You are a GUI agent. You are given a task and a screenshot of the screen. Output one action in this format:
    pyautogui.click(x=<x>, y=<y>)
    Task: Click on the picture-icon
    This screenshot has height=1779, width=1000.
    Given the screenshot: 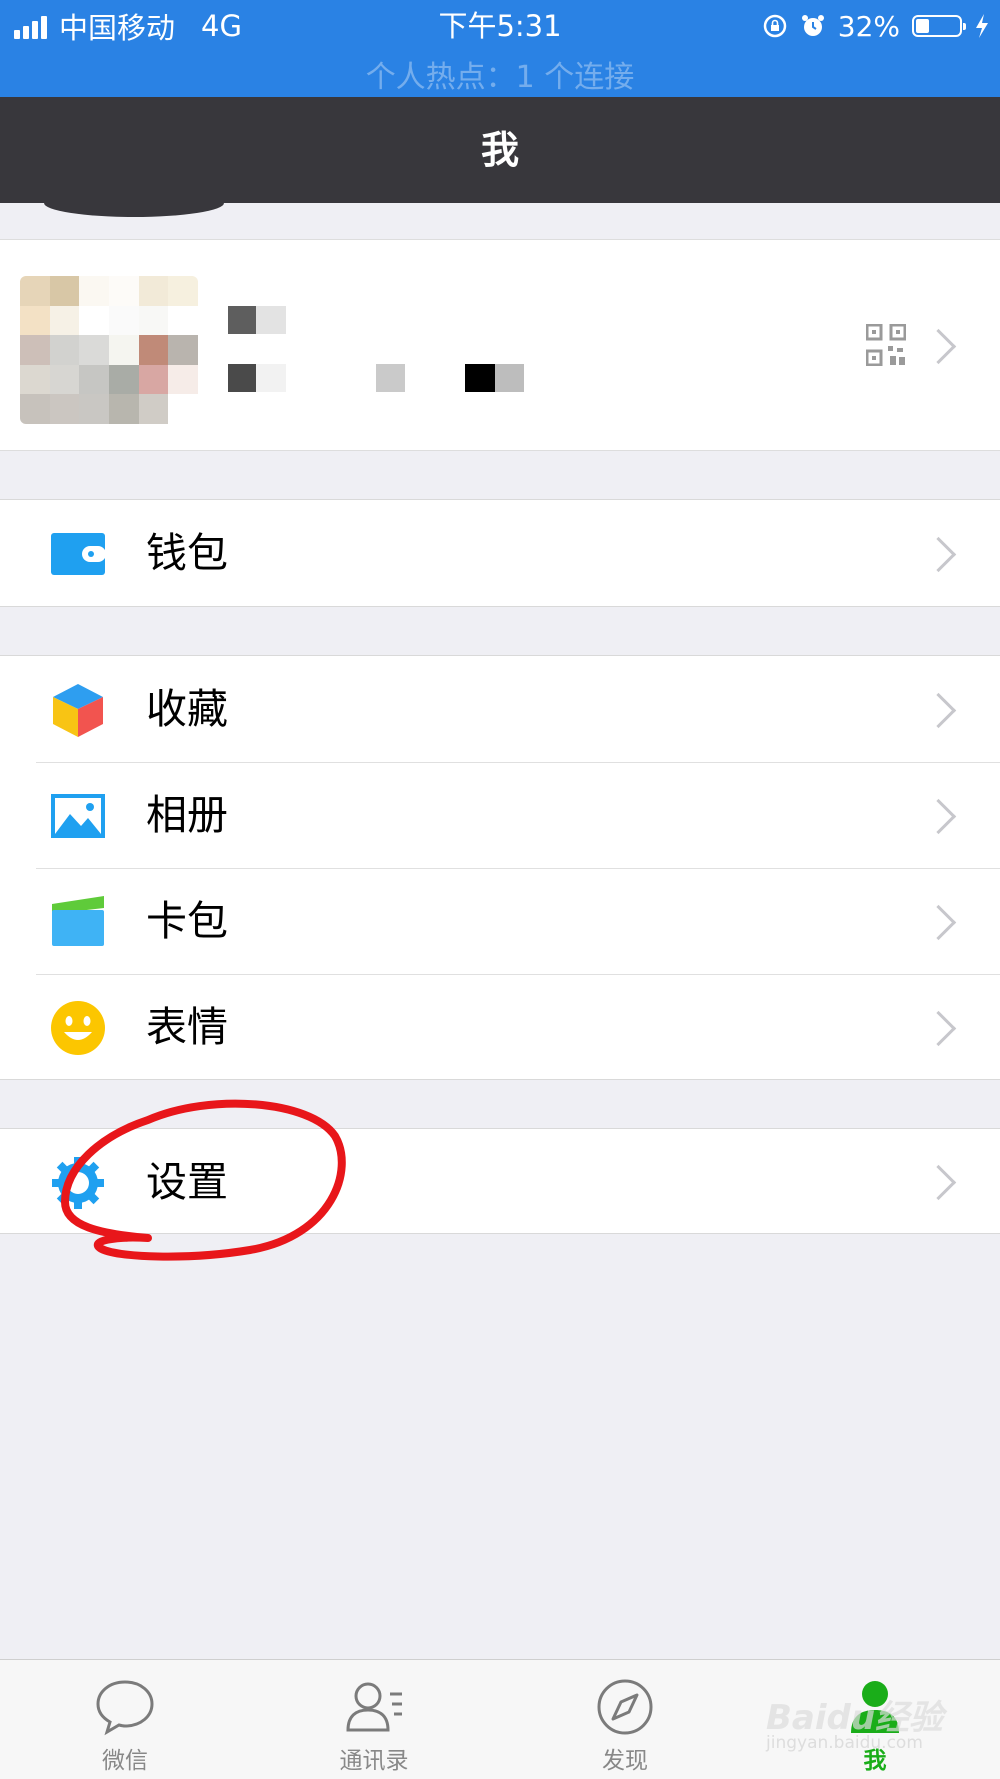 What is the action you would take?
    pyautogui.click(x=78, y=816)
    